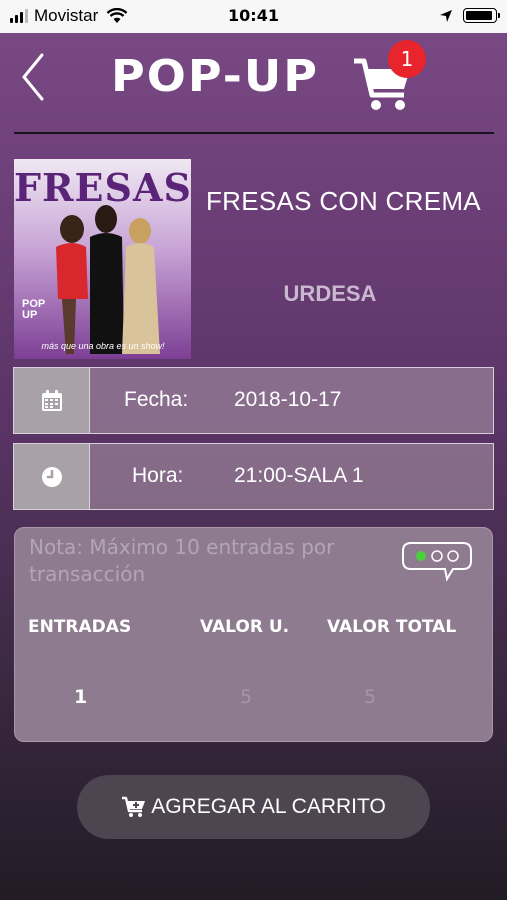  What do you see at coordinates (392, 627) in the screenshot?
I see `column-header-valor-total: VALOR TOTAL` at bounding box center [392, 627].